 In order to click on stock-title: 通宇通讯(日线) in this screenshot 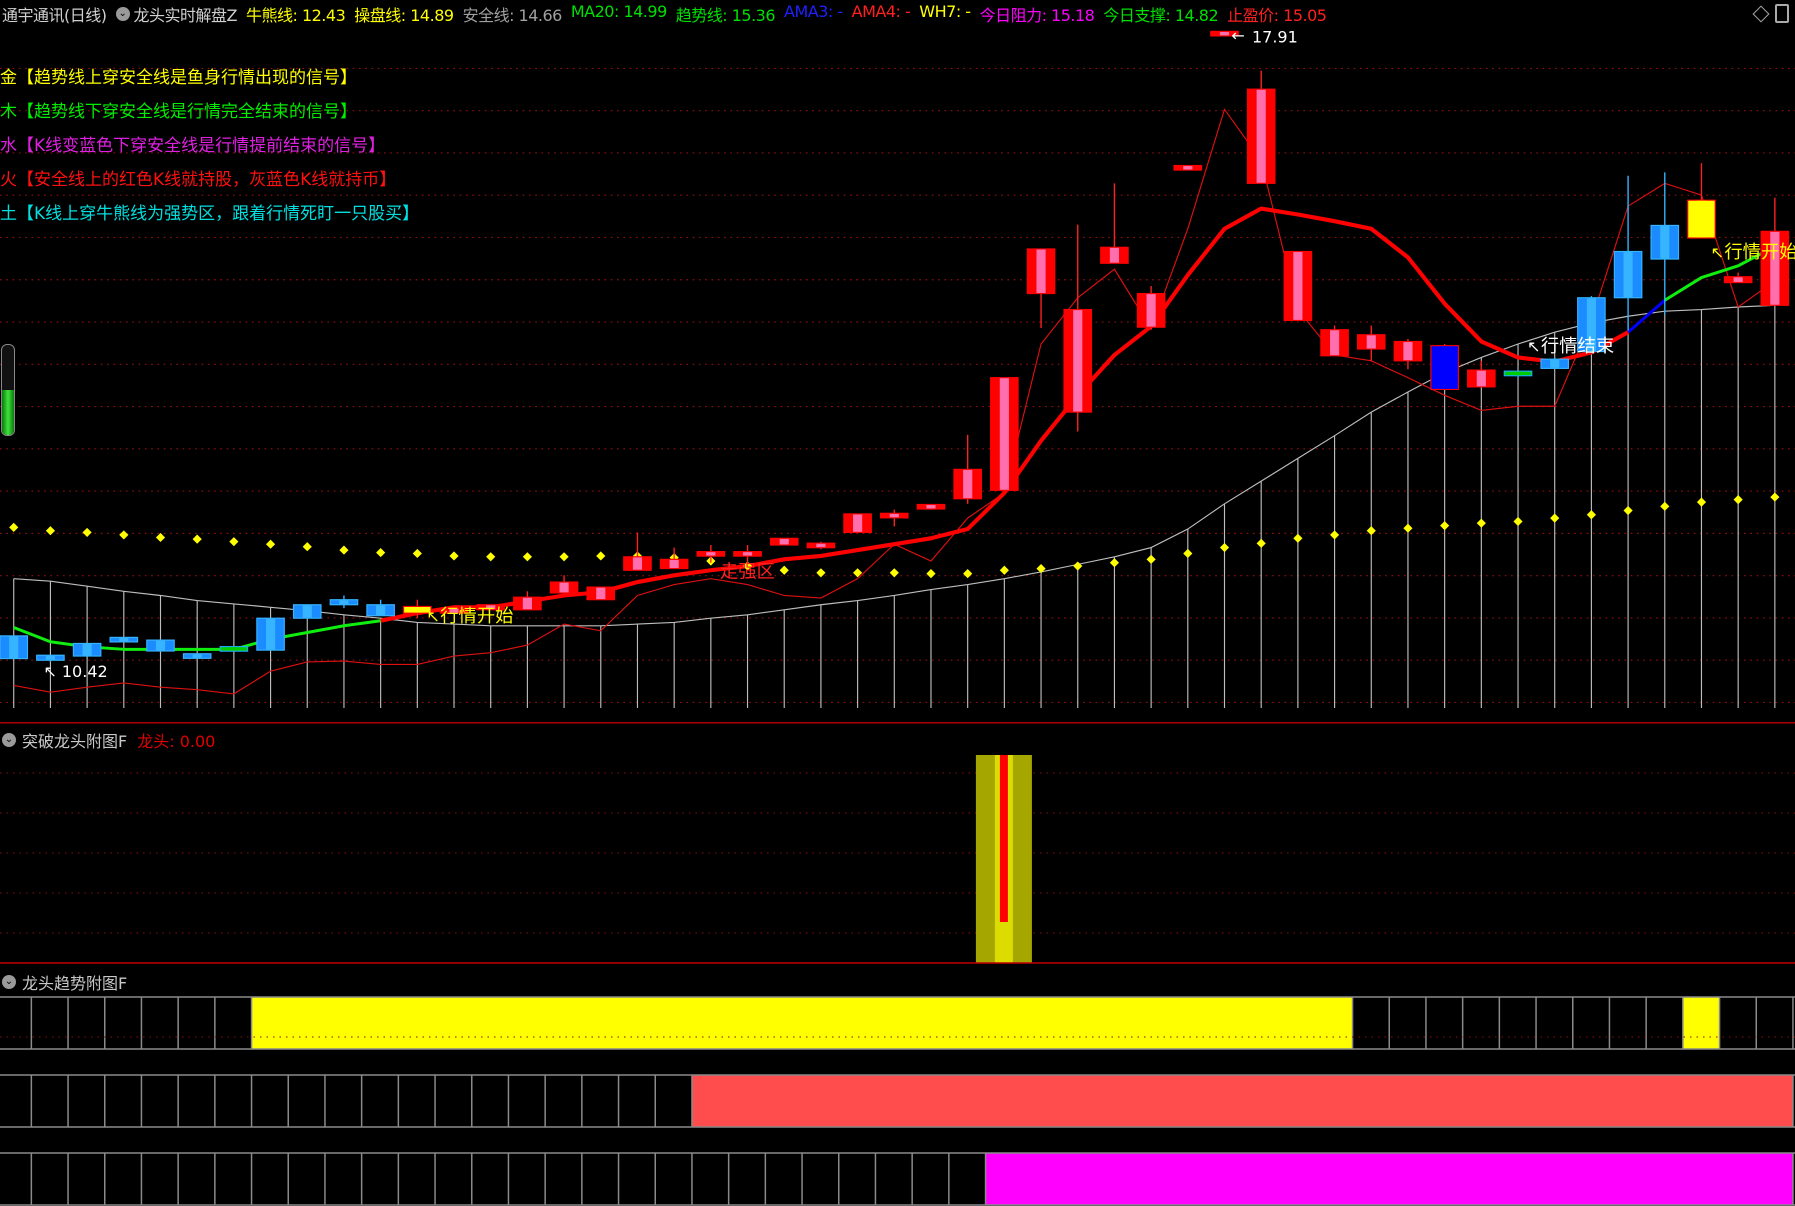, I will do `click(54, 14)`.